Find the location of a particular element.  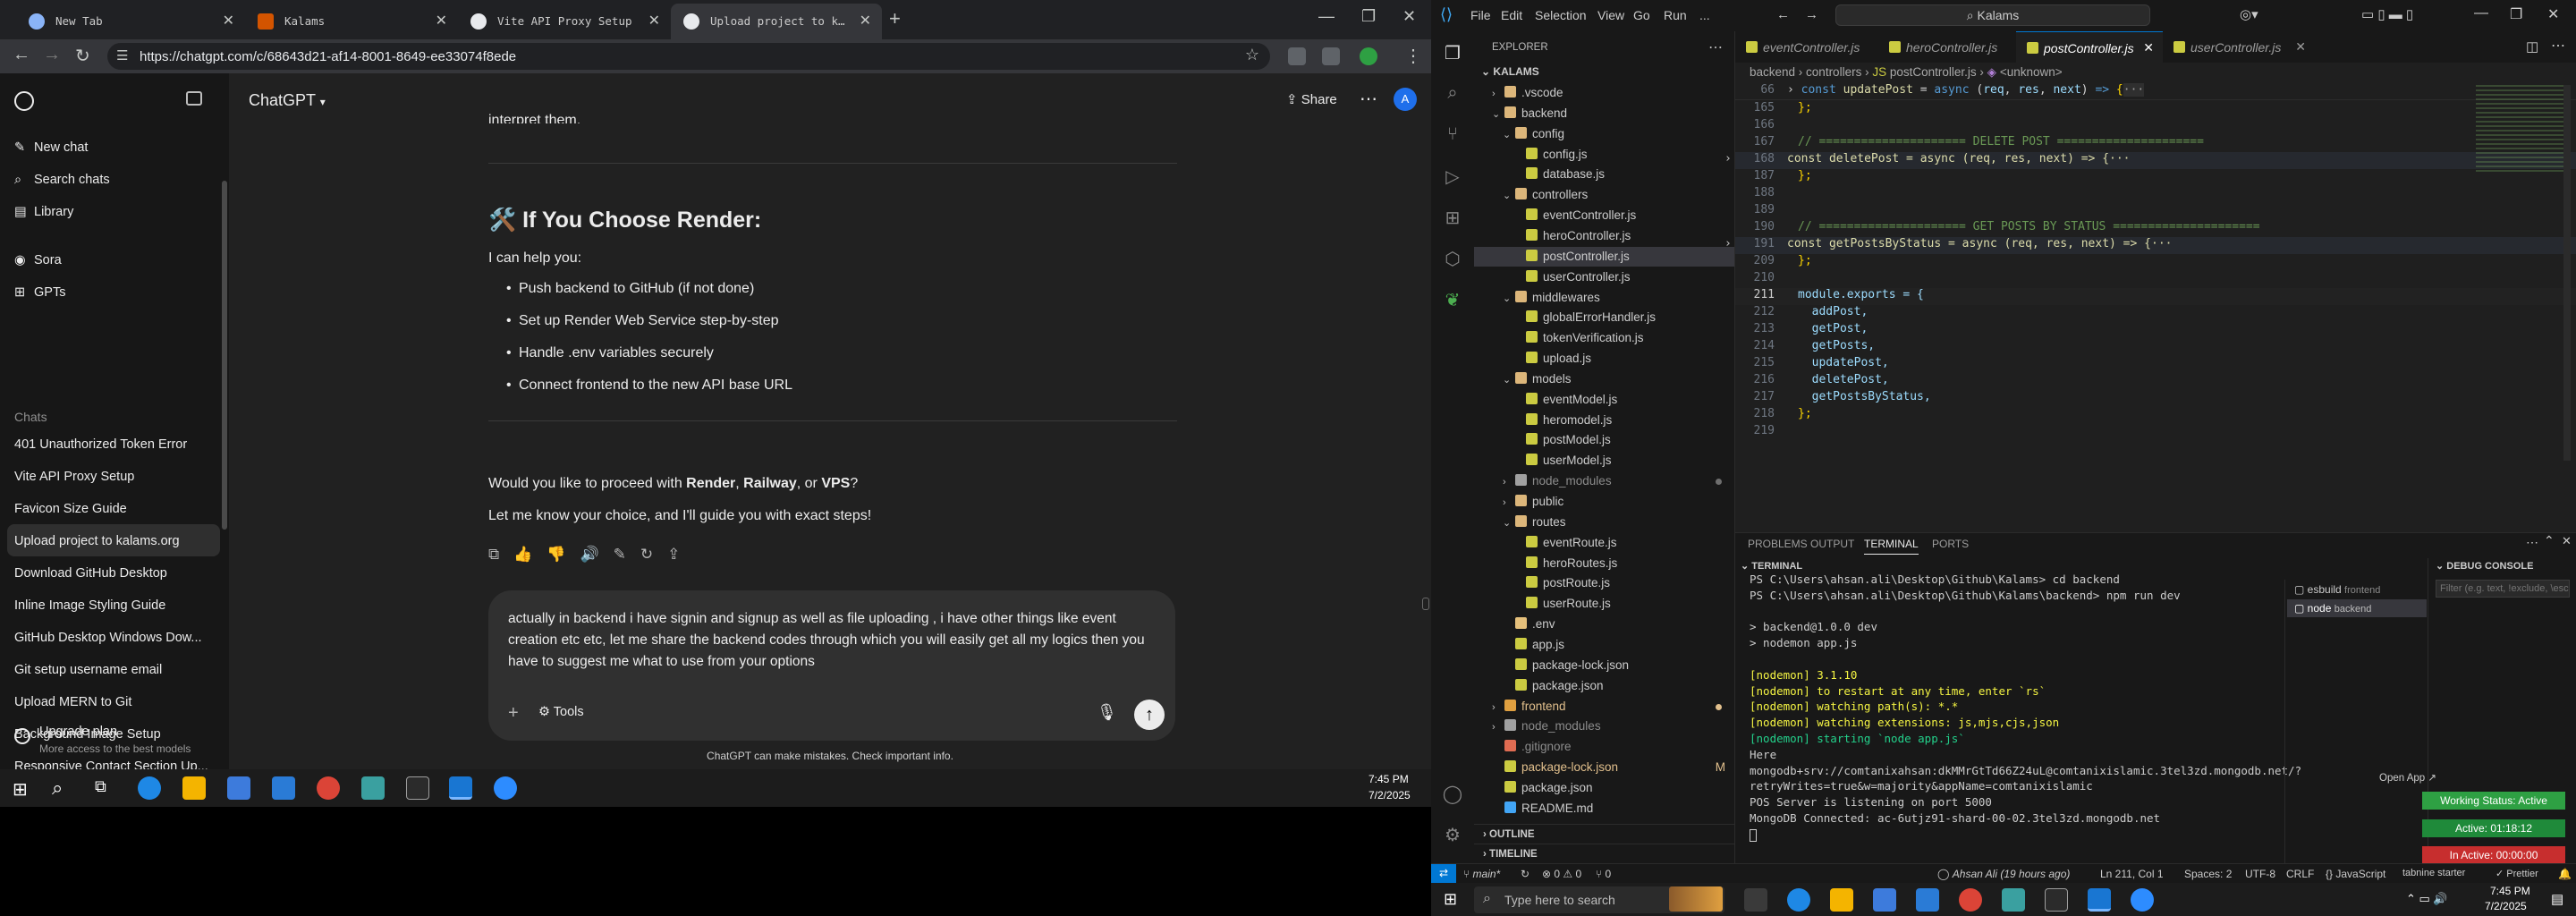

terminal-instance: ▢ esbuild frontend is located at coordinates (2337, 589).